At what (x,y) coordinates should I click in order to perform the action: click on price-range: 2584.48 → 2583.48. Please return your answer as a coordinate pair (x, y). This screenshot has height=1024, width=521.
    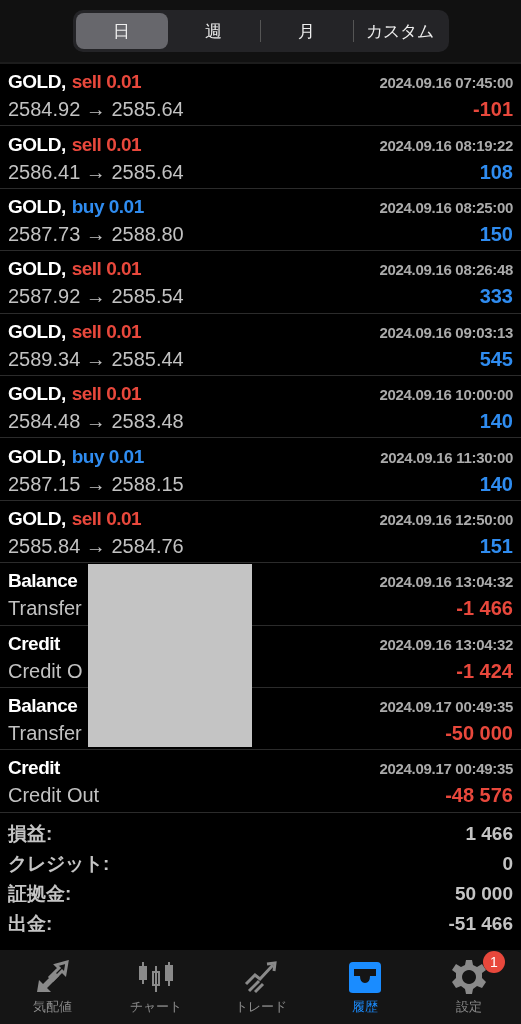
    Looking at the image, I should click on (96, 422).